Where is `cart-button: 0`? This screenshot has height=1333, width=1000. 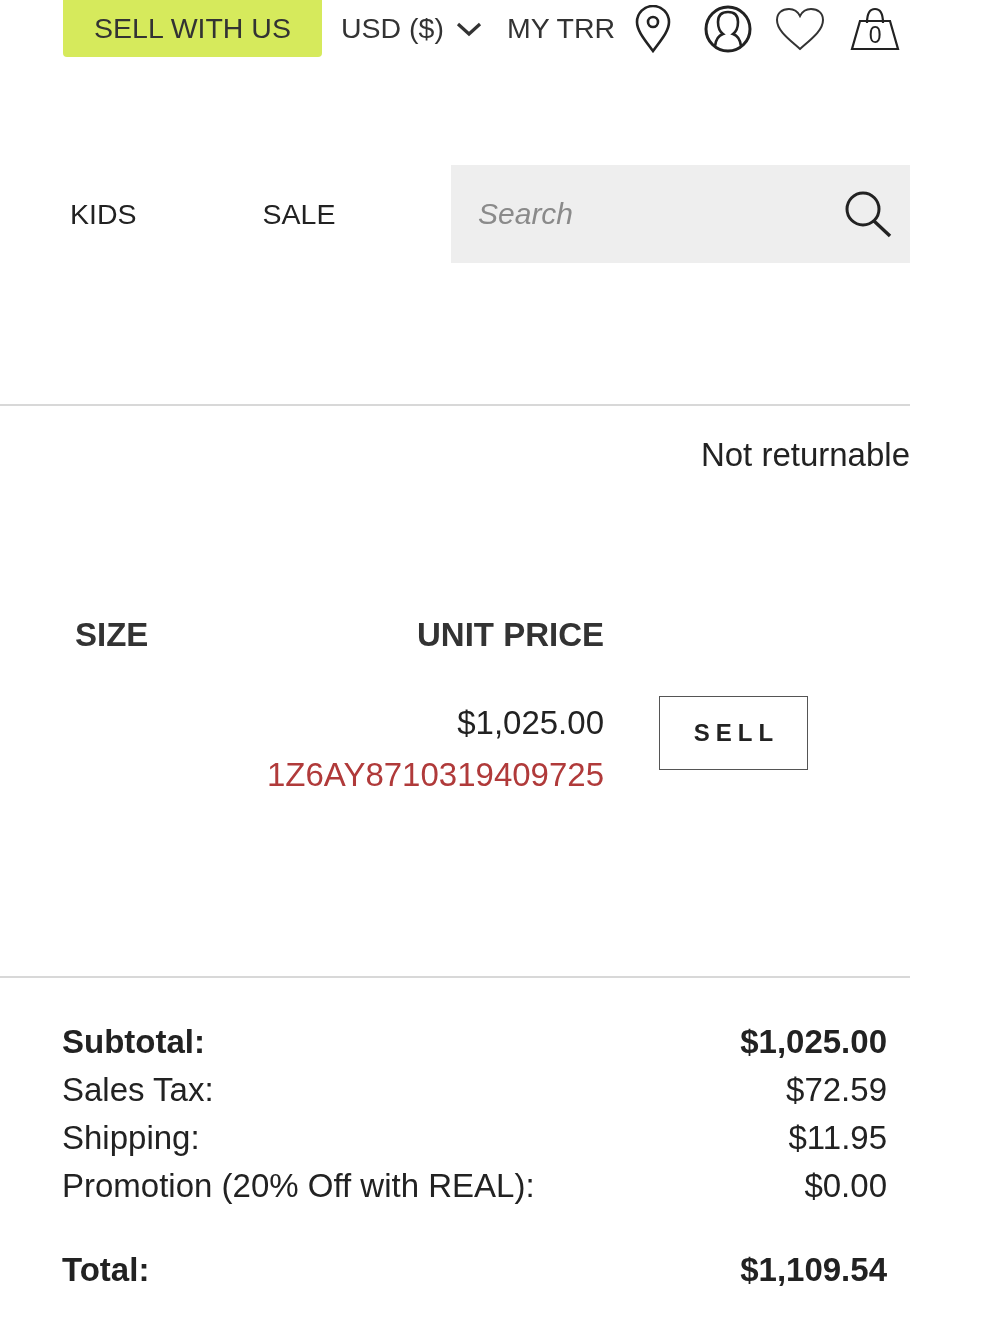
cart-button: 0 is located at coordinates (875, 28).